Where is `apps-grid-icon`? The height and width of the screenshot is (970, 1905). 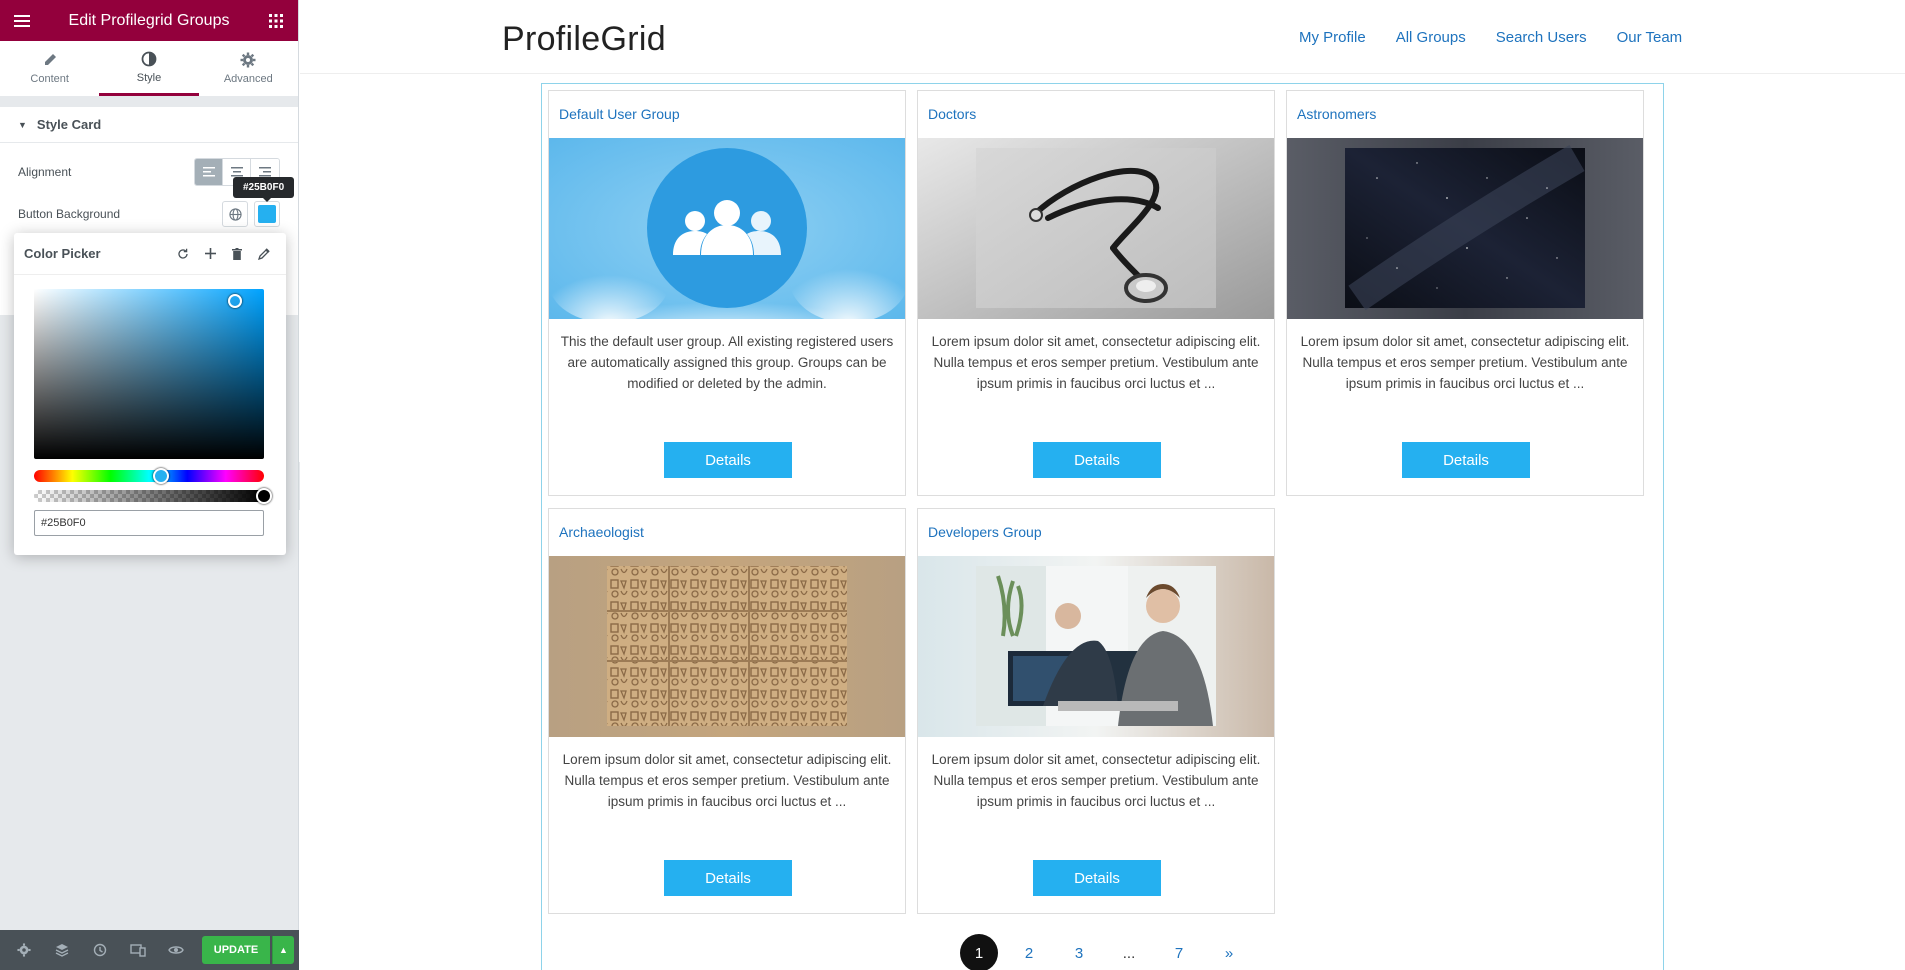 apps-grid-icon is located at coordinates (276, 21).